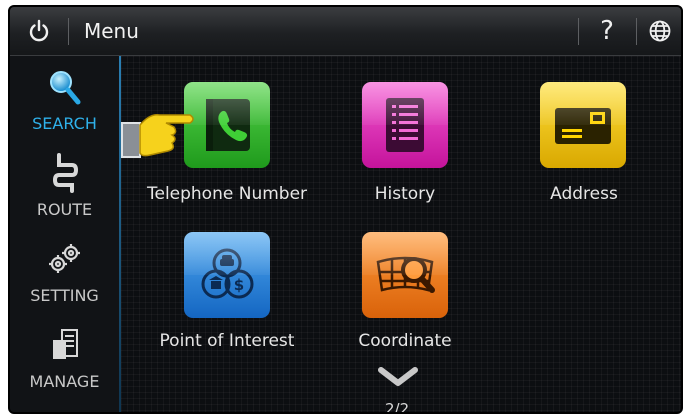 The image size is (685, 415). I want to click on tile-telephone-number, so click(227, 125).